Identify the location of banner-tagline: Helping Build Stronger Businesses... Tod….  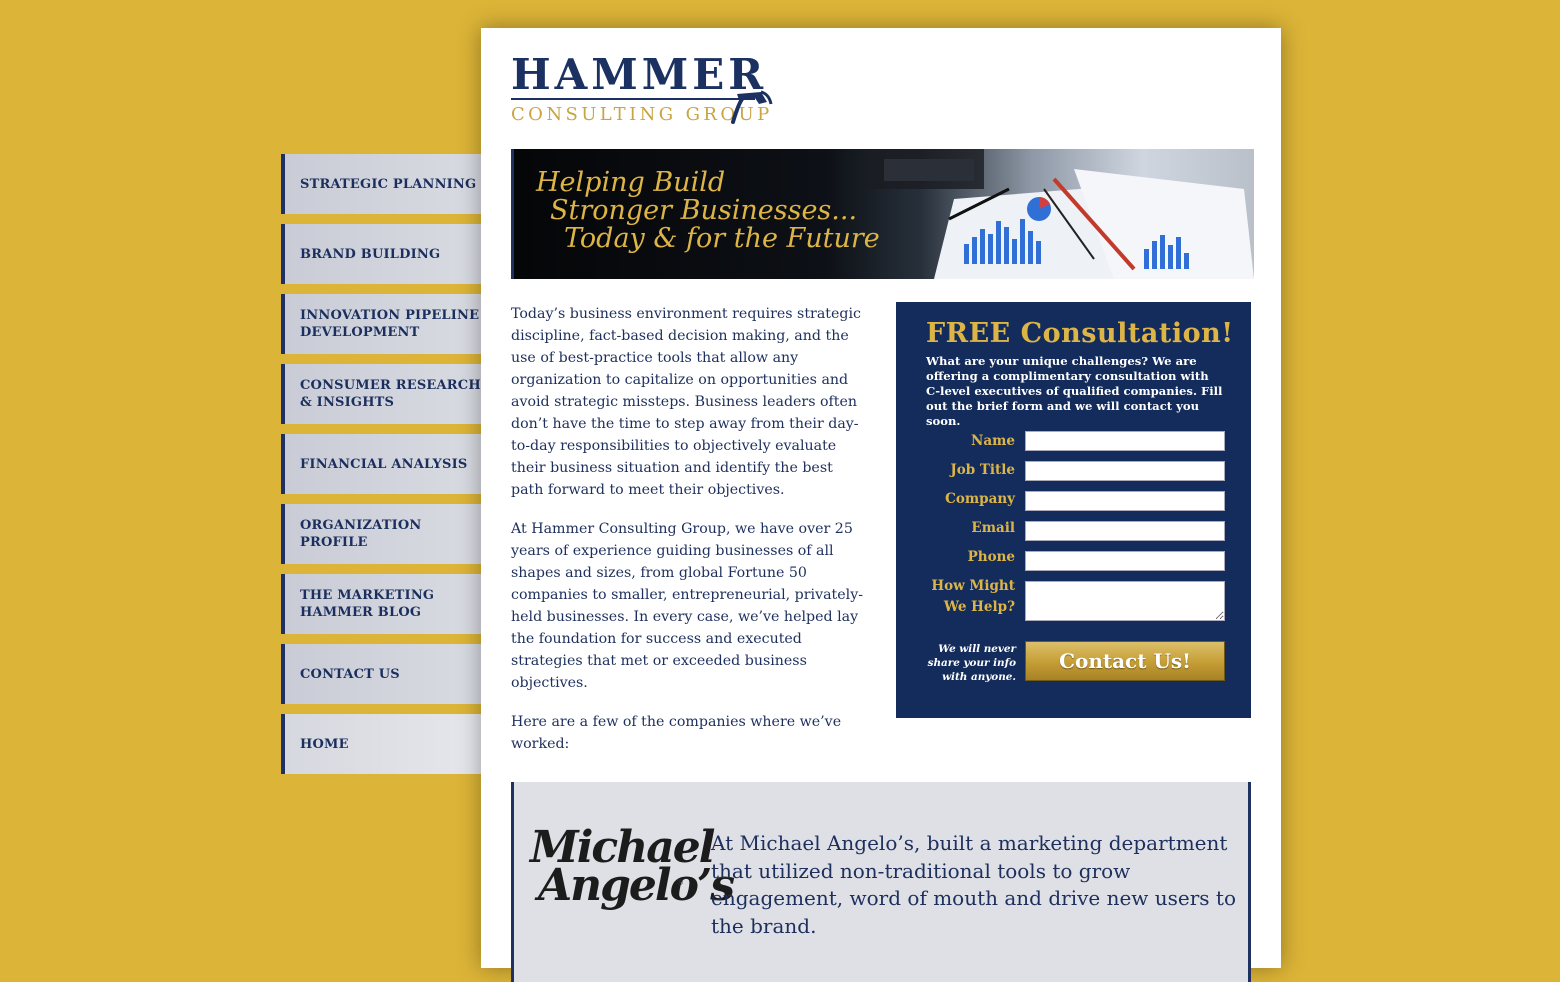
(708, 211).